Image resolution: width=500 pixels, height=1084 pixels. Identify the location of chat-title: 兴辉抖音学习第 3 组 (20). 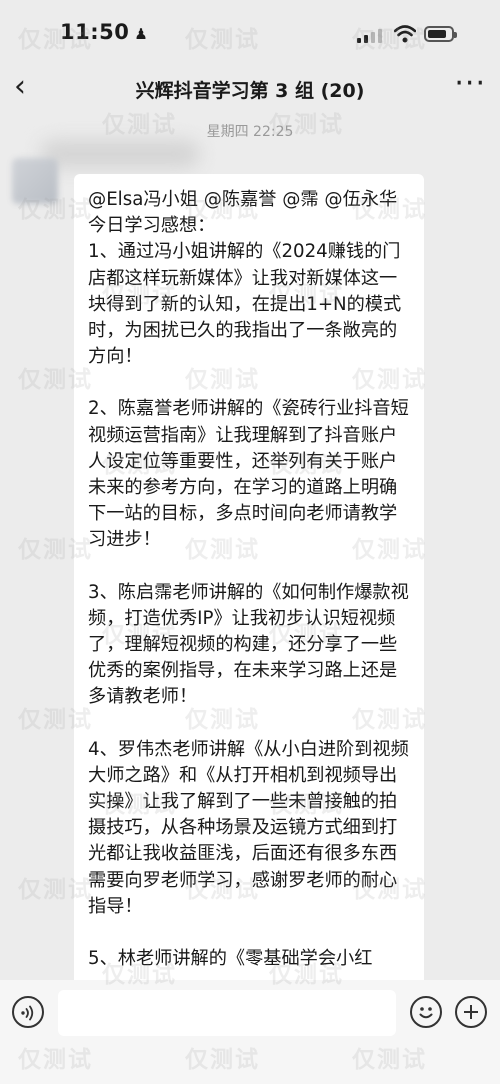
(250, 91).